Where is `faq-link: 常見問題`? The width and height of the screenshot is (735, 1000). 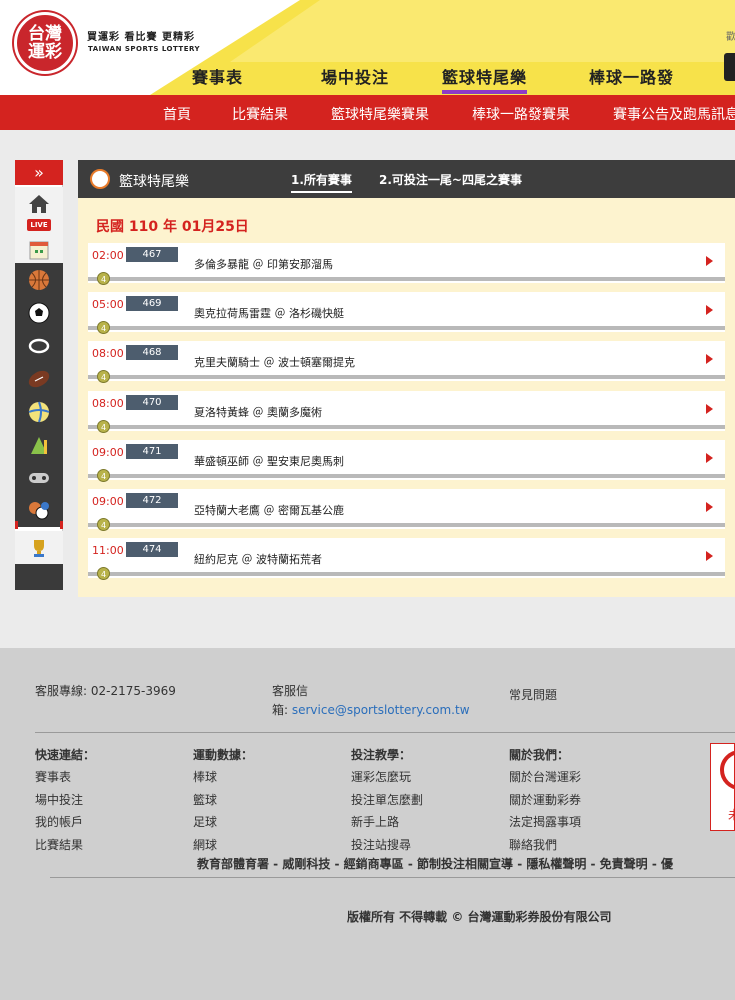 faq-link: 常見問題 is located at coordinates (533, 694).